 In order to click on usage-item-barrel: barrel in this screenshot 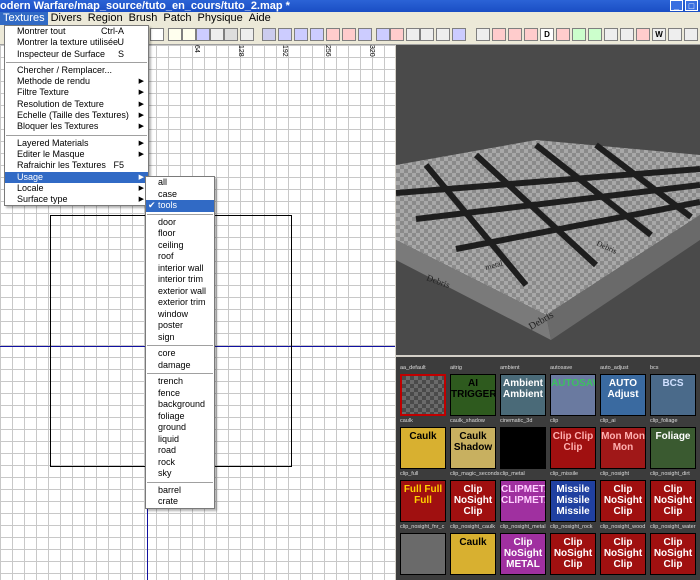, I will do `click(180, 491)`.